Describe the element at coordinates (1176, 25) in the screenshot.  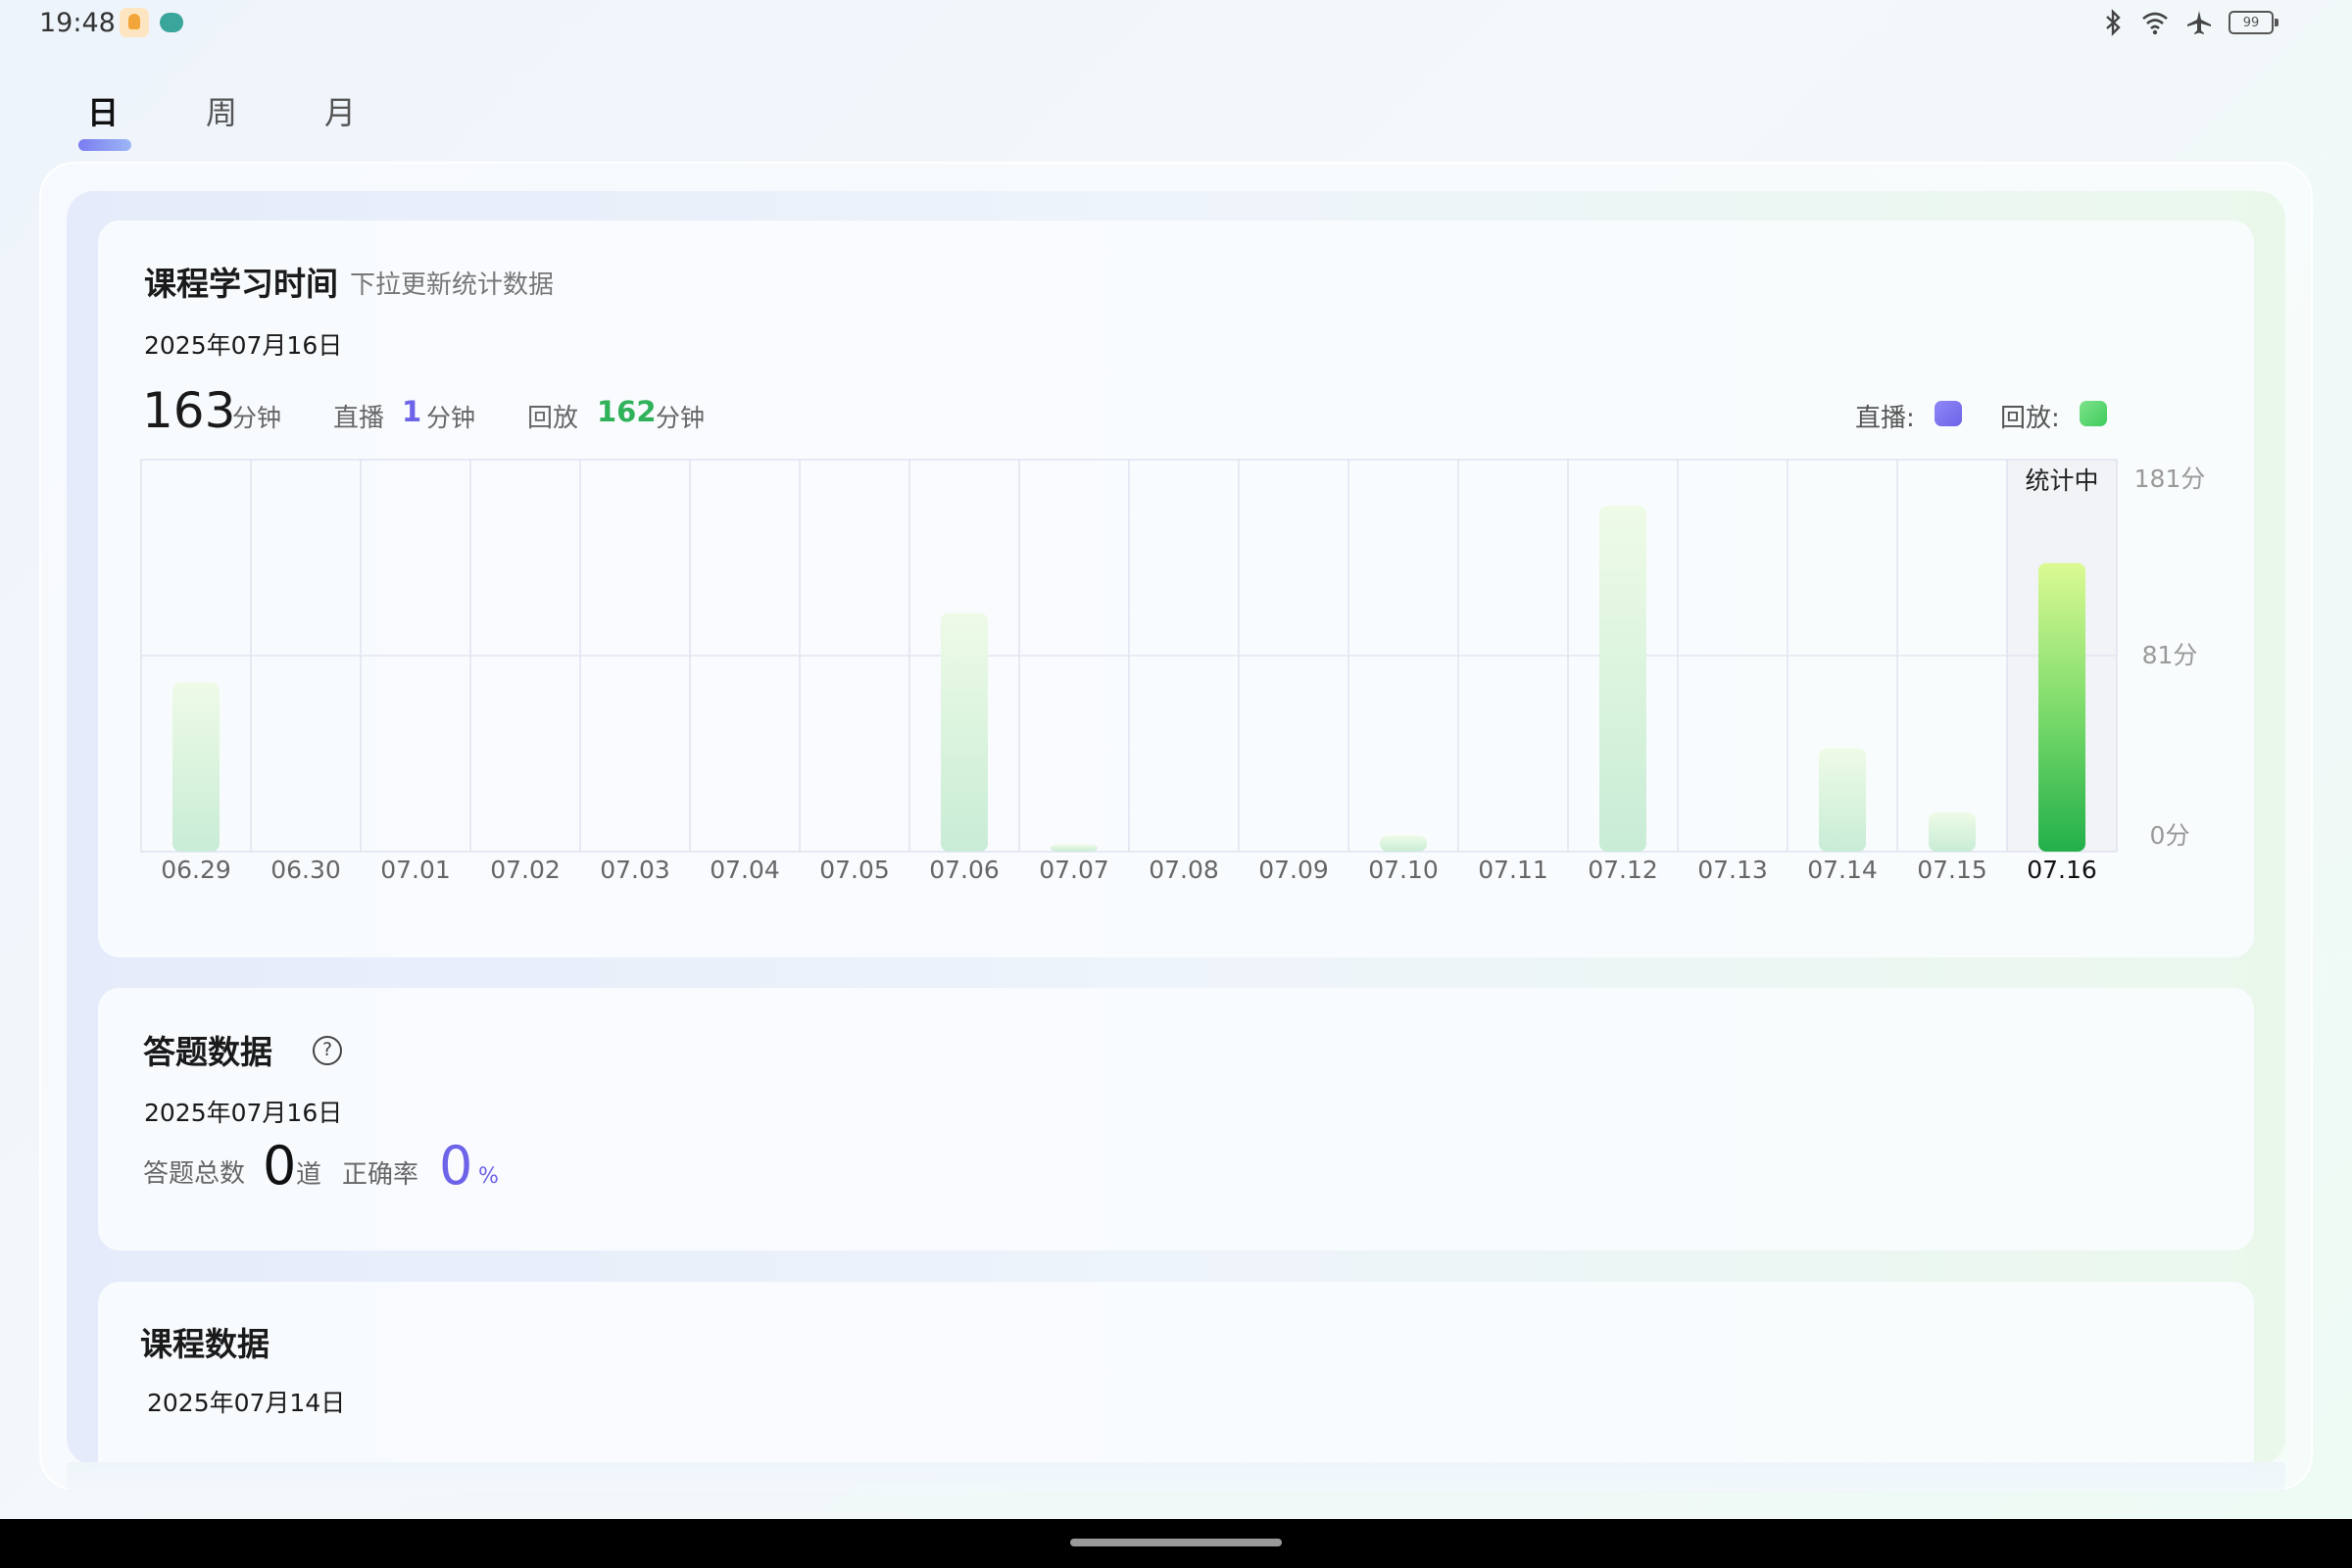
I see `status-bar: 19:48 99` at that location.